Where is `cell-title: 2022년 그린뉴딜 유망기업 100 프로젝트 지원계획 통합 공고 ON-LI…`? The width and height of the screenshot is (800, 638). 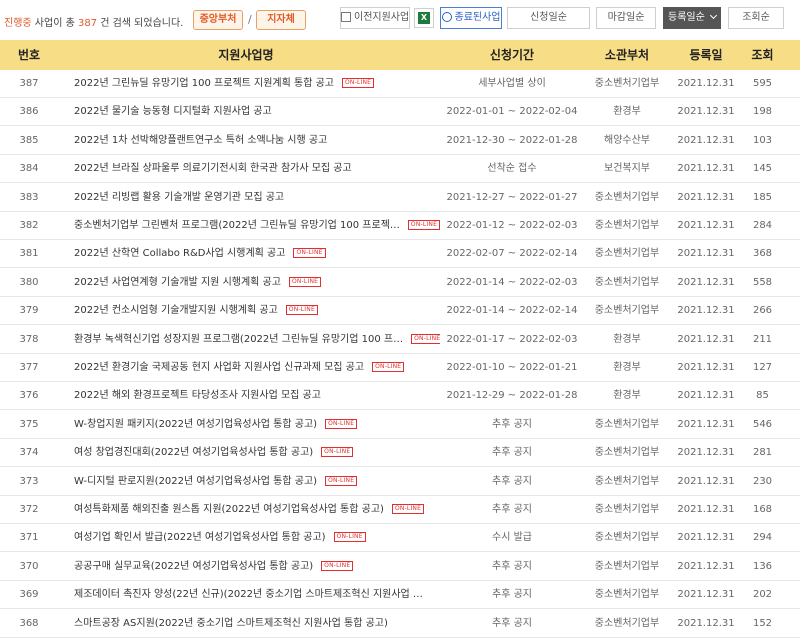 cell-title: 2022년 그린뉴딜 유망기업 100 프로젝트 지원계획 통합 공고 ON-LI… is located at coordinates (257, 84).